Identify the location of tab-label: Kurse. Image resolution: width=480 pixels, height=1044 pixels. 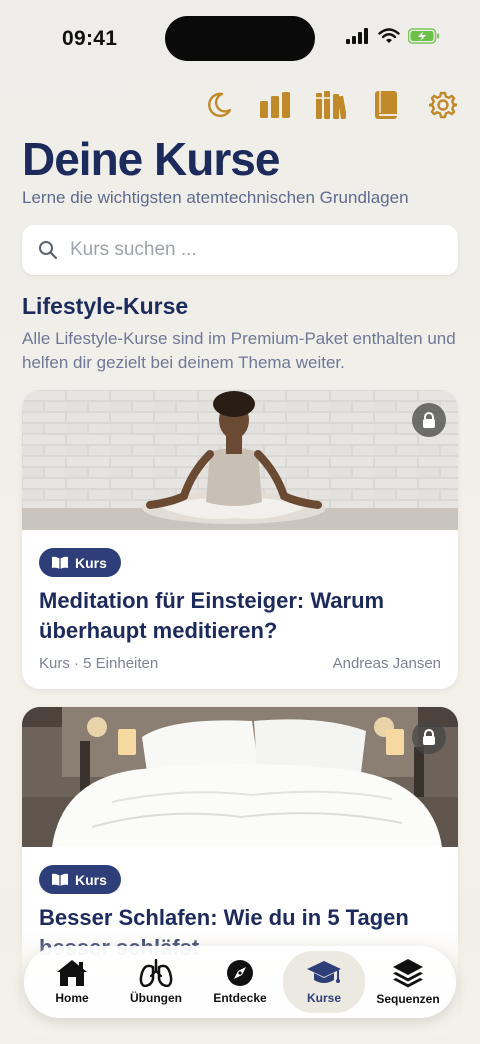
(323, 998).